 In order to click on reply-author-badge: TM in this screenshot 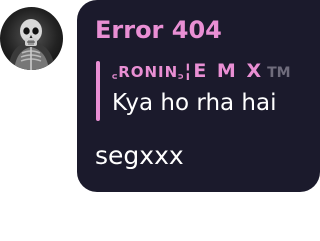, I will do `click(279, 73)`.